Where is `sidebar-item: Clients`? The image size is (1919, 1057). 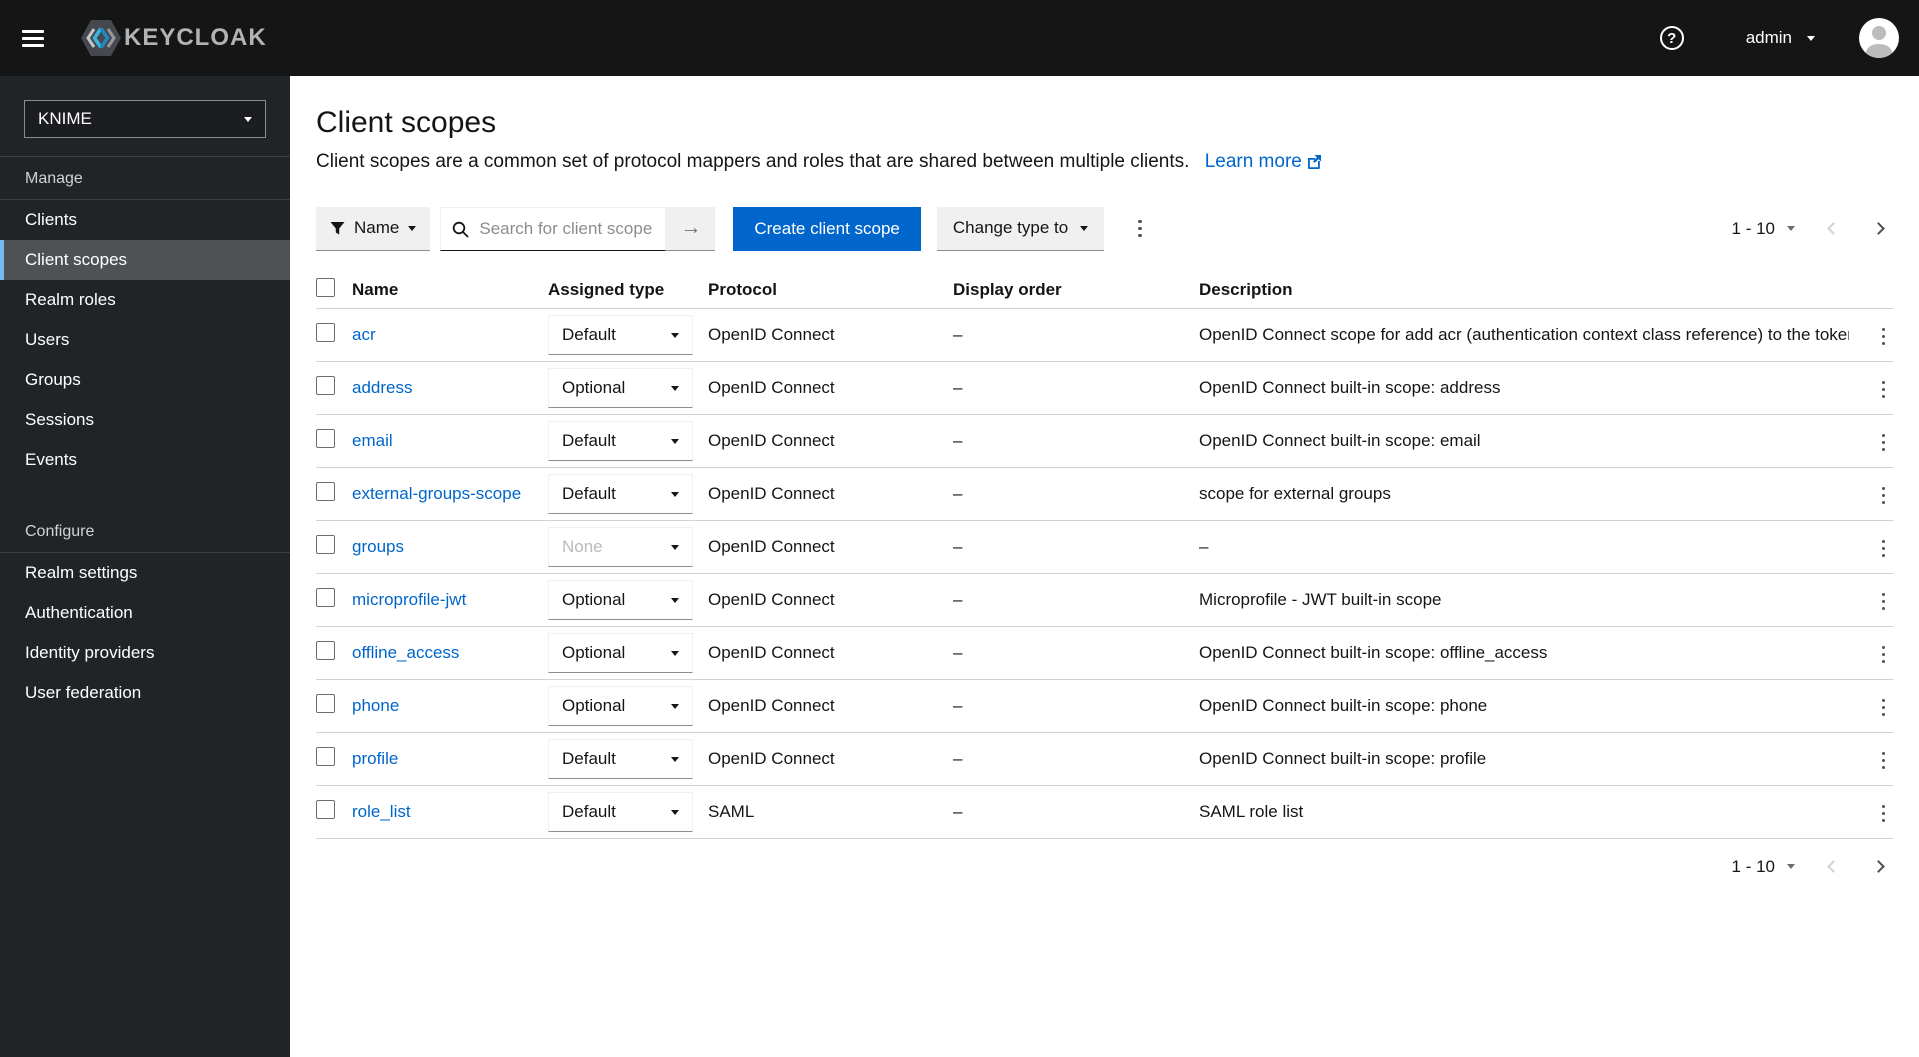 sidebar-item: Clients is located at coordinates (145, 220).